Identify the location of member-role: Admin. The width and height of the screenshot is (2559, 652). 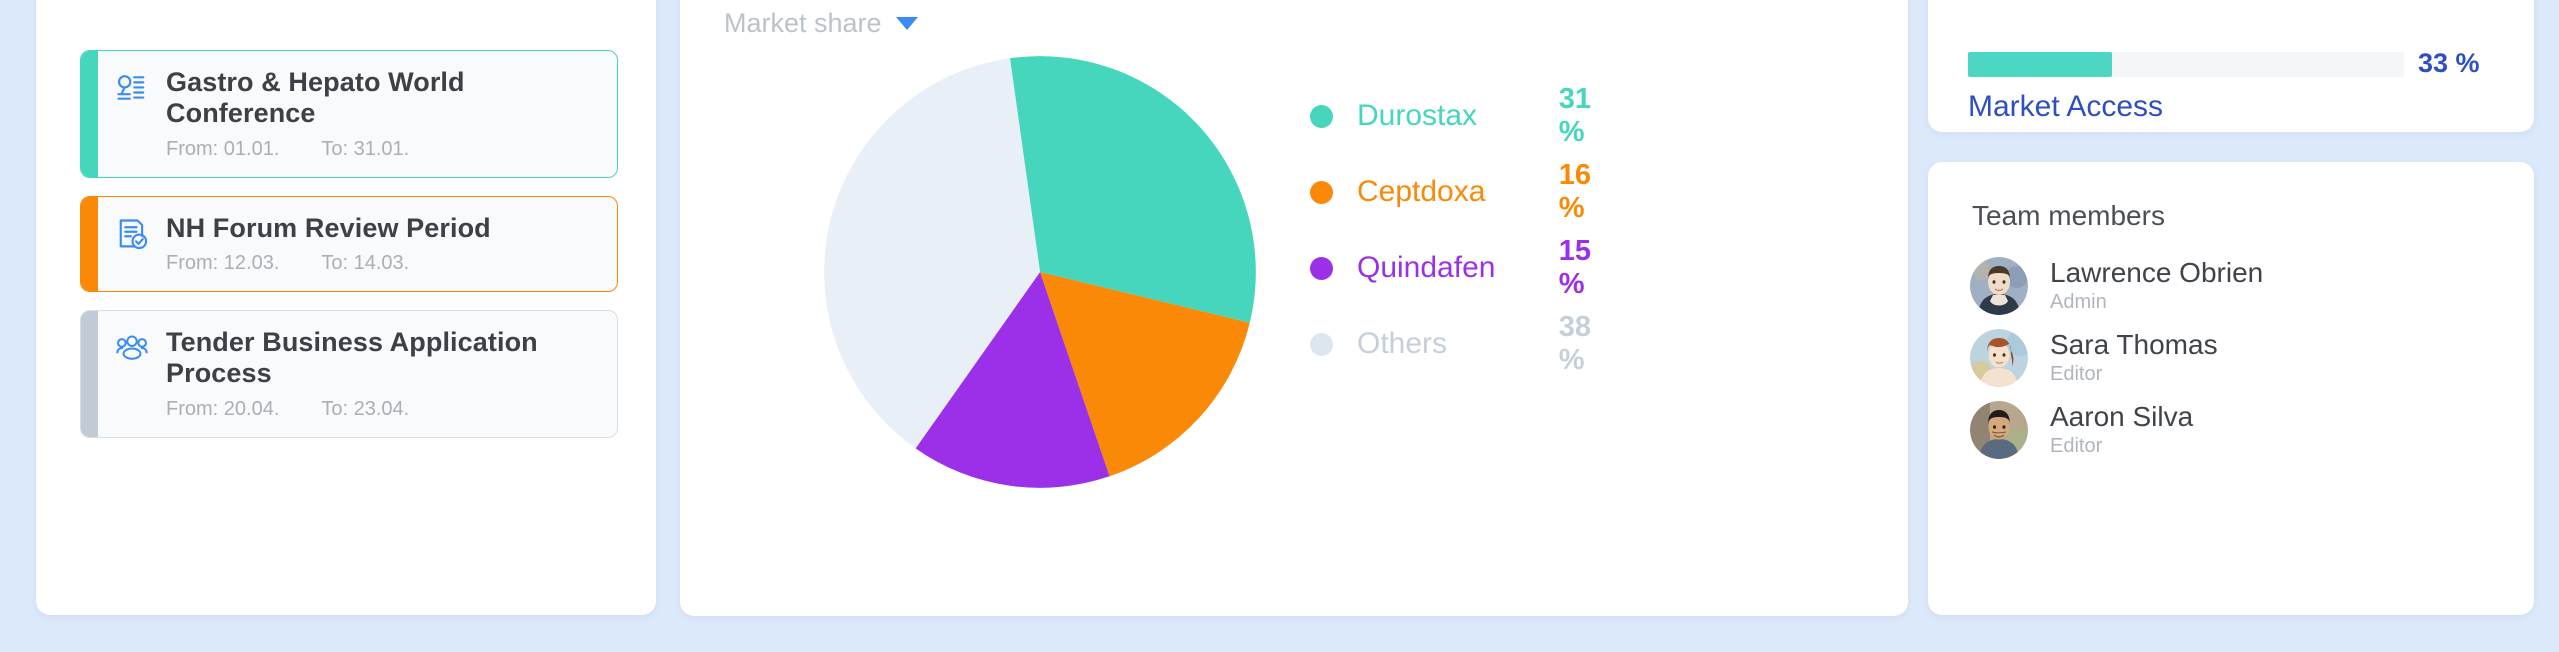
(2078, 302).